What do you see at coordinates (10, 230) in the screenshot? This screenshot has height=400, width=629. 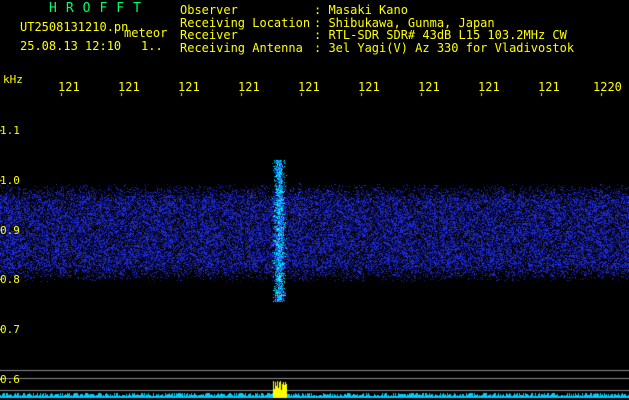 I see `y-tick: 0.9` at bounding box center [10, 230].